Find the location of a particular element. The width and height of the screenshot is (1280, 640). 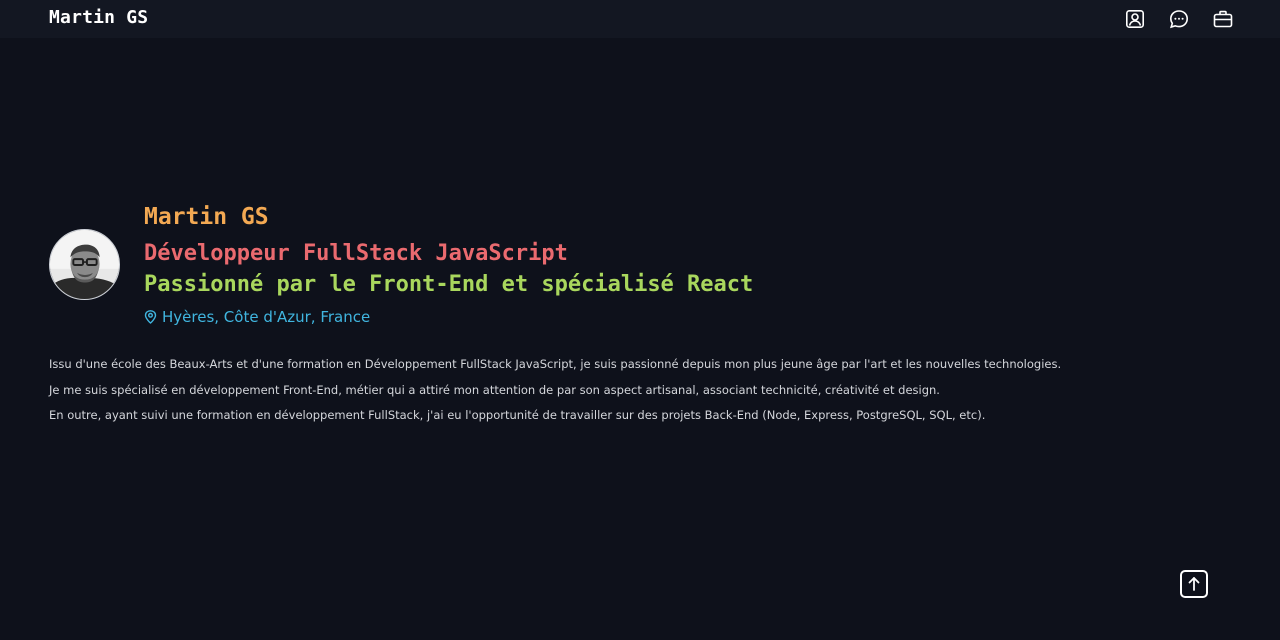

location: Hyères, Côte d'Azur, France is located at coordinates (448, 317).